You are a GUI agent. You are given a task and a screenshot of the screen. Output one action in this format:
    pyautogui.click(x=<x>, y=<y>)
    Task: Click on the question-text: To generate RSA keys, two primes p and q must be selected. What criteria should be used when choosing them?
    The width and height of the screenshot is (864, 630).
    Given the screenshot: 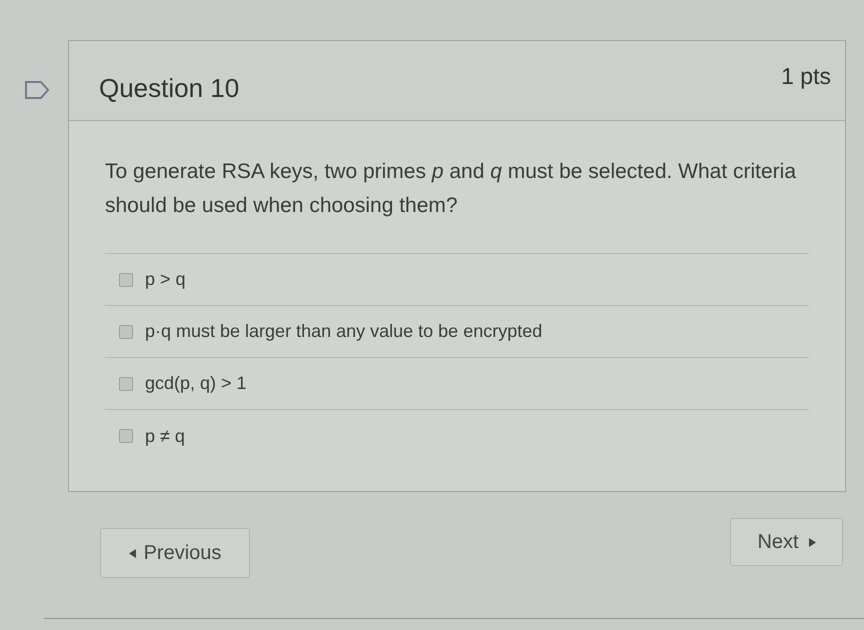 What is the action you would take?
    pyautogui.click(x=451, y=189)
    